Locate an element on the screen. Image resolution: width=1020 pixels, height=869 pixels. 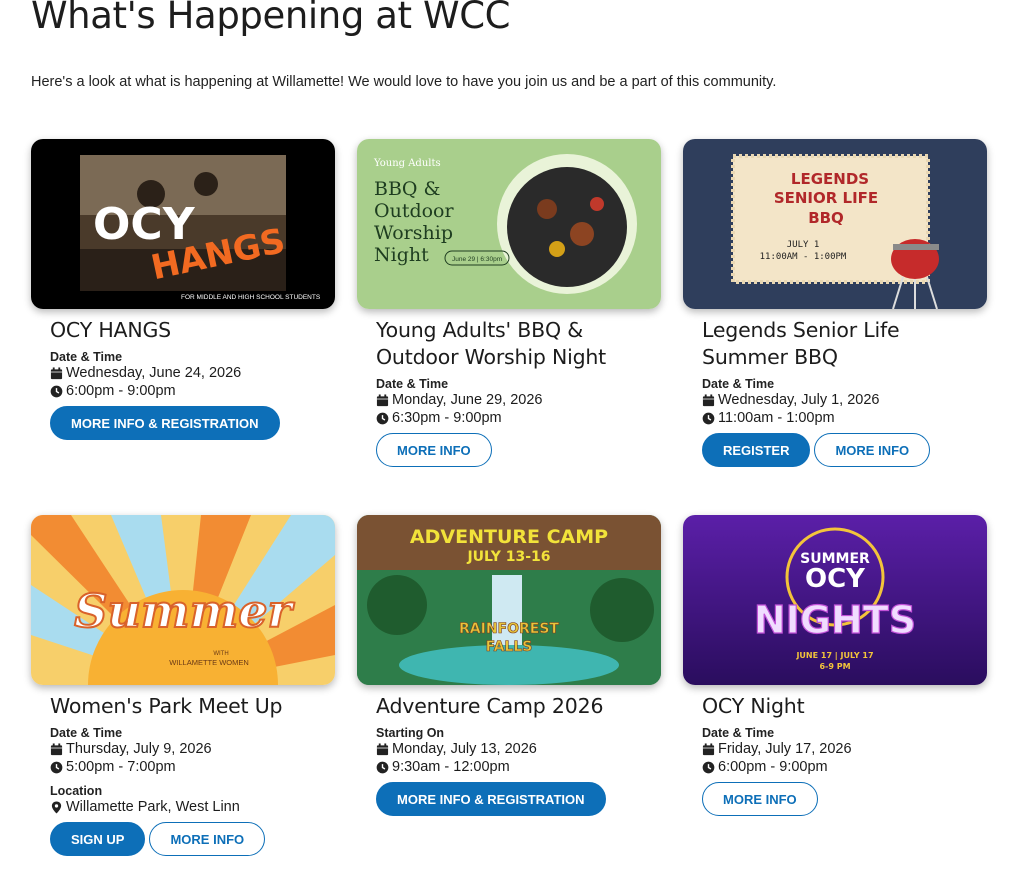
image-text: RAINFOREST is located at coordinates (509, 629).